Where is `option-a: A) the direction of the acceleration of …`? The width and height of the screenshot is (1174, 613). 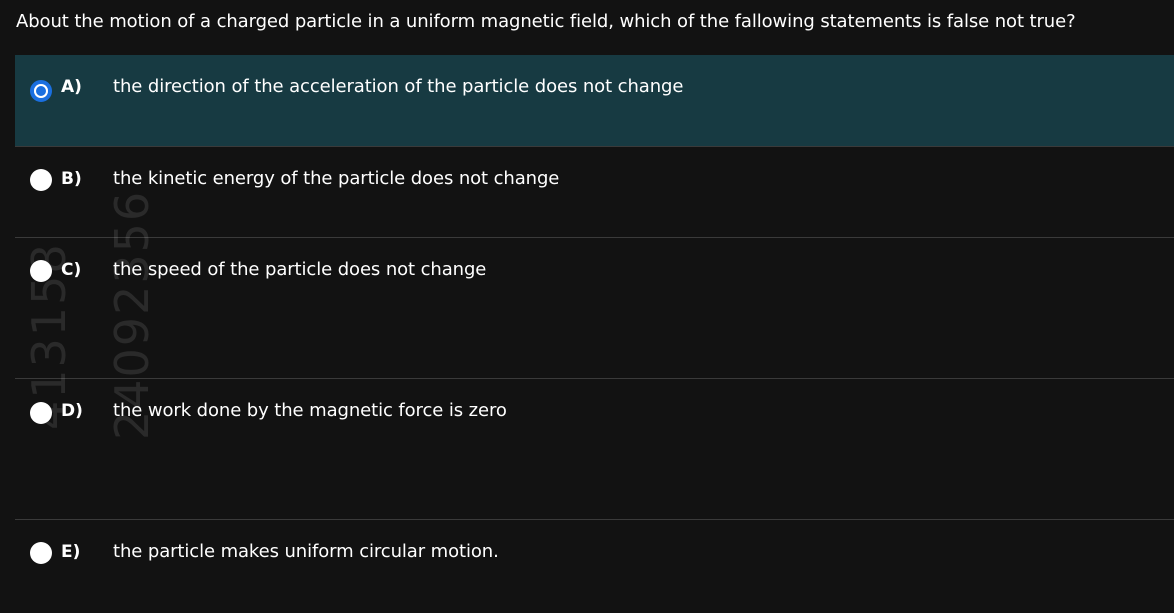 option-a: A) the direction of the acceleration of … is located at coordinates (594, 100).